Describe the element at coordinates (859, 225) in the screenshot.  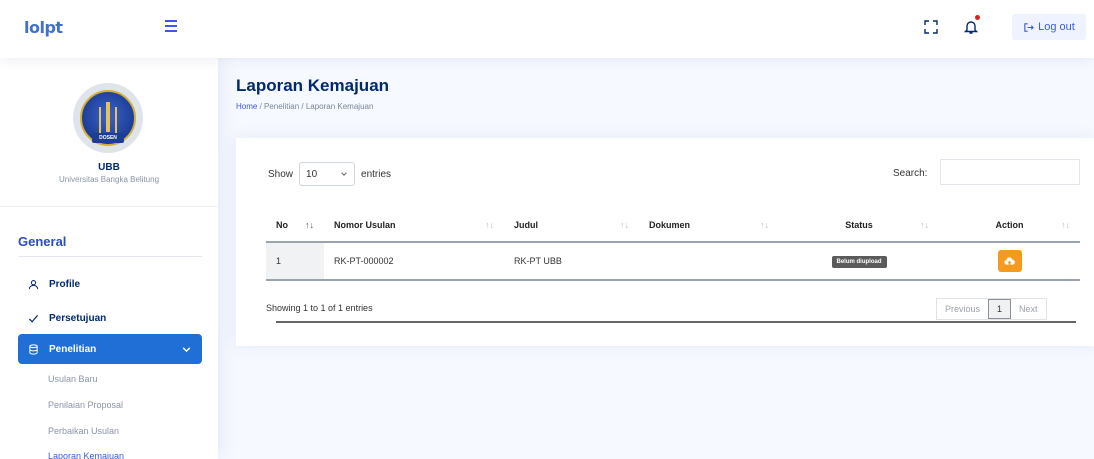
I see `column-header-status: Status ↑↓` at that location.